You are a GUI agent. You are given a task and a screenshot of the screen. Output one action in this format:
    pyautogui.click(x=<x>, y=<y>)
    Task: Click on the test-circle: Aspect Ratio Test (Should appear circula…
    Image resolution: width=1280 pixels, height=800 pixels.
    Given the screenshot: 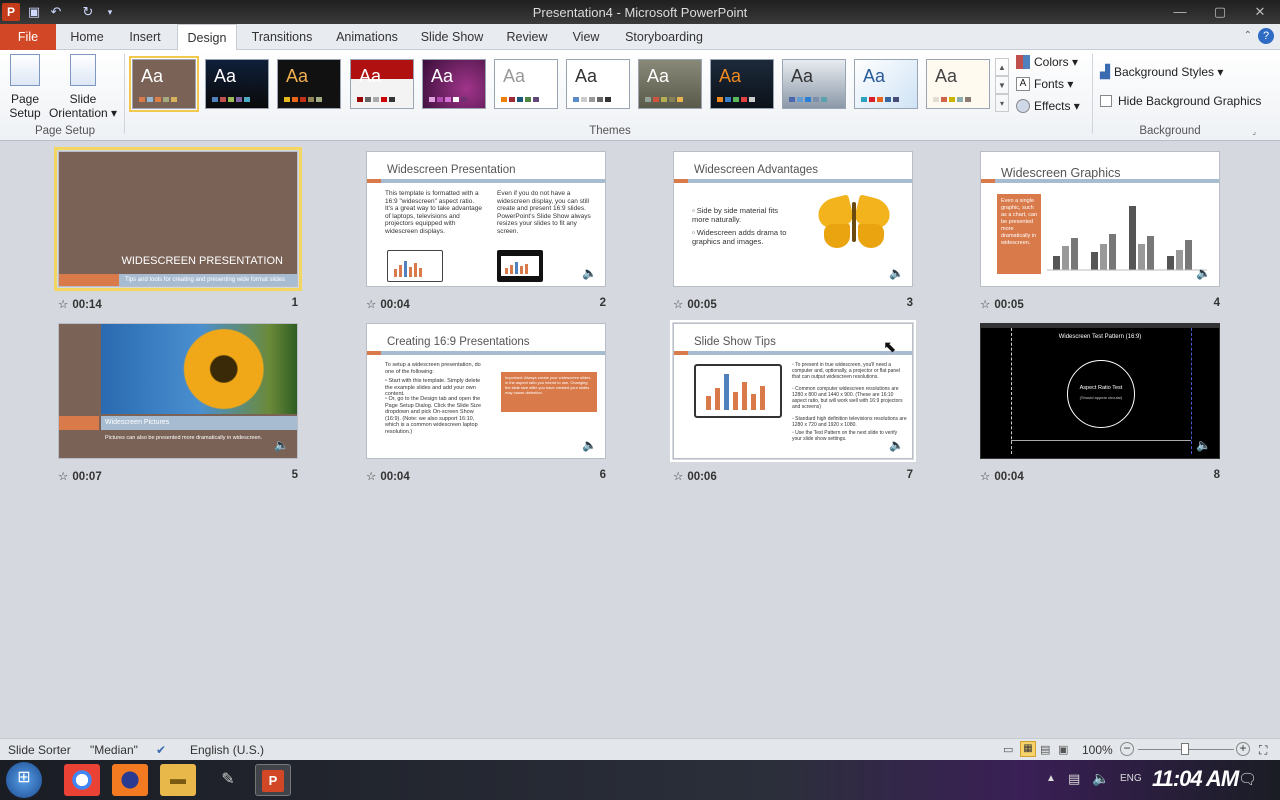 What is the action you would take?
    pyautogui.click(x=1101, y=394)
    